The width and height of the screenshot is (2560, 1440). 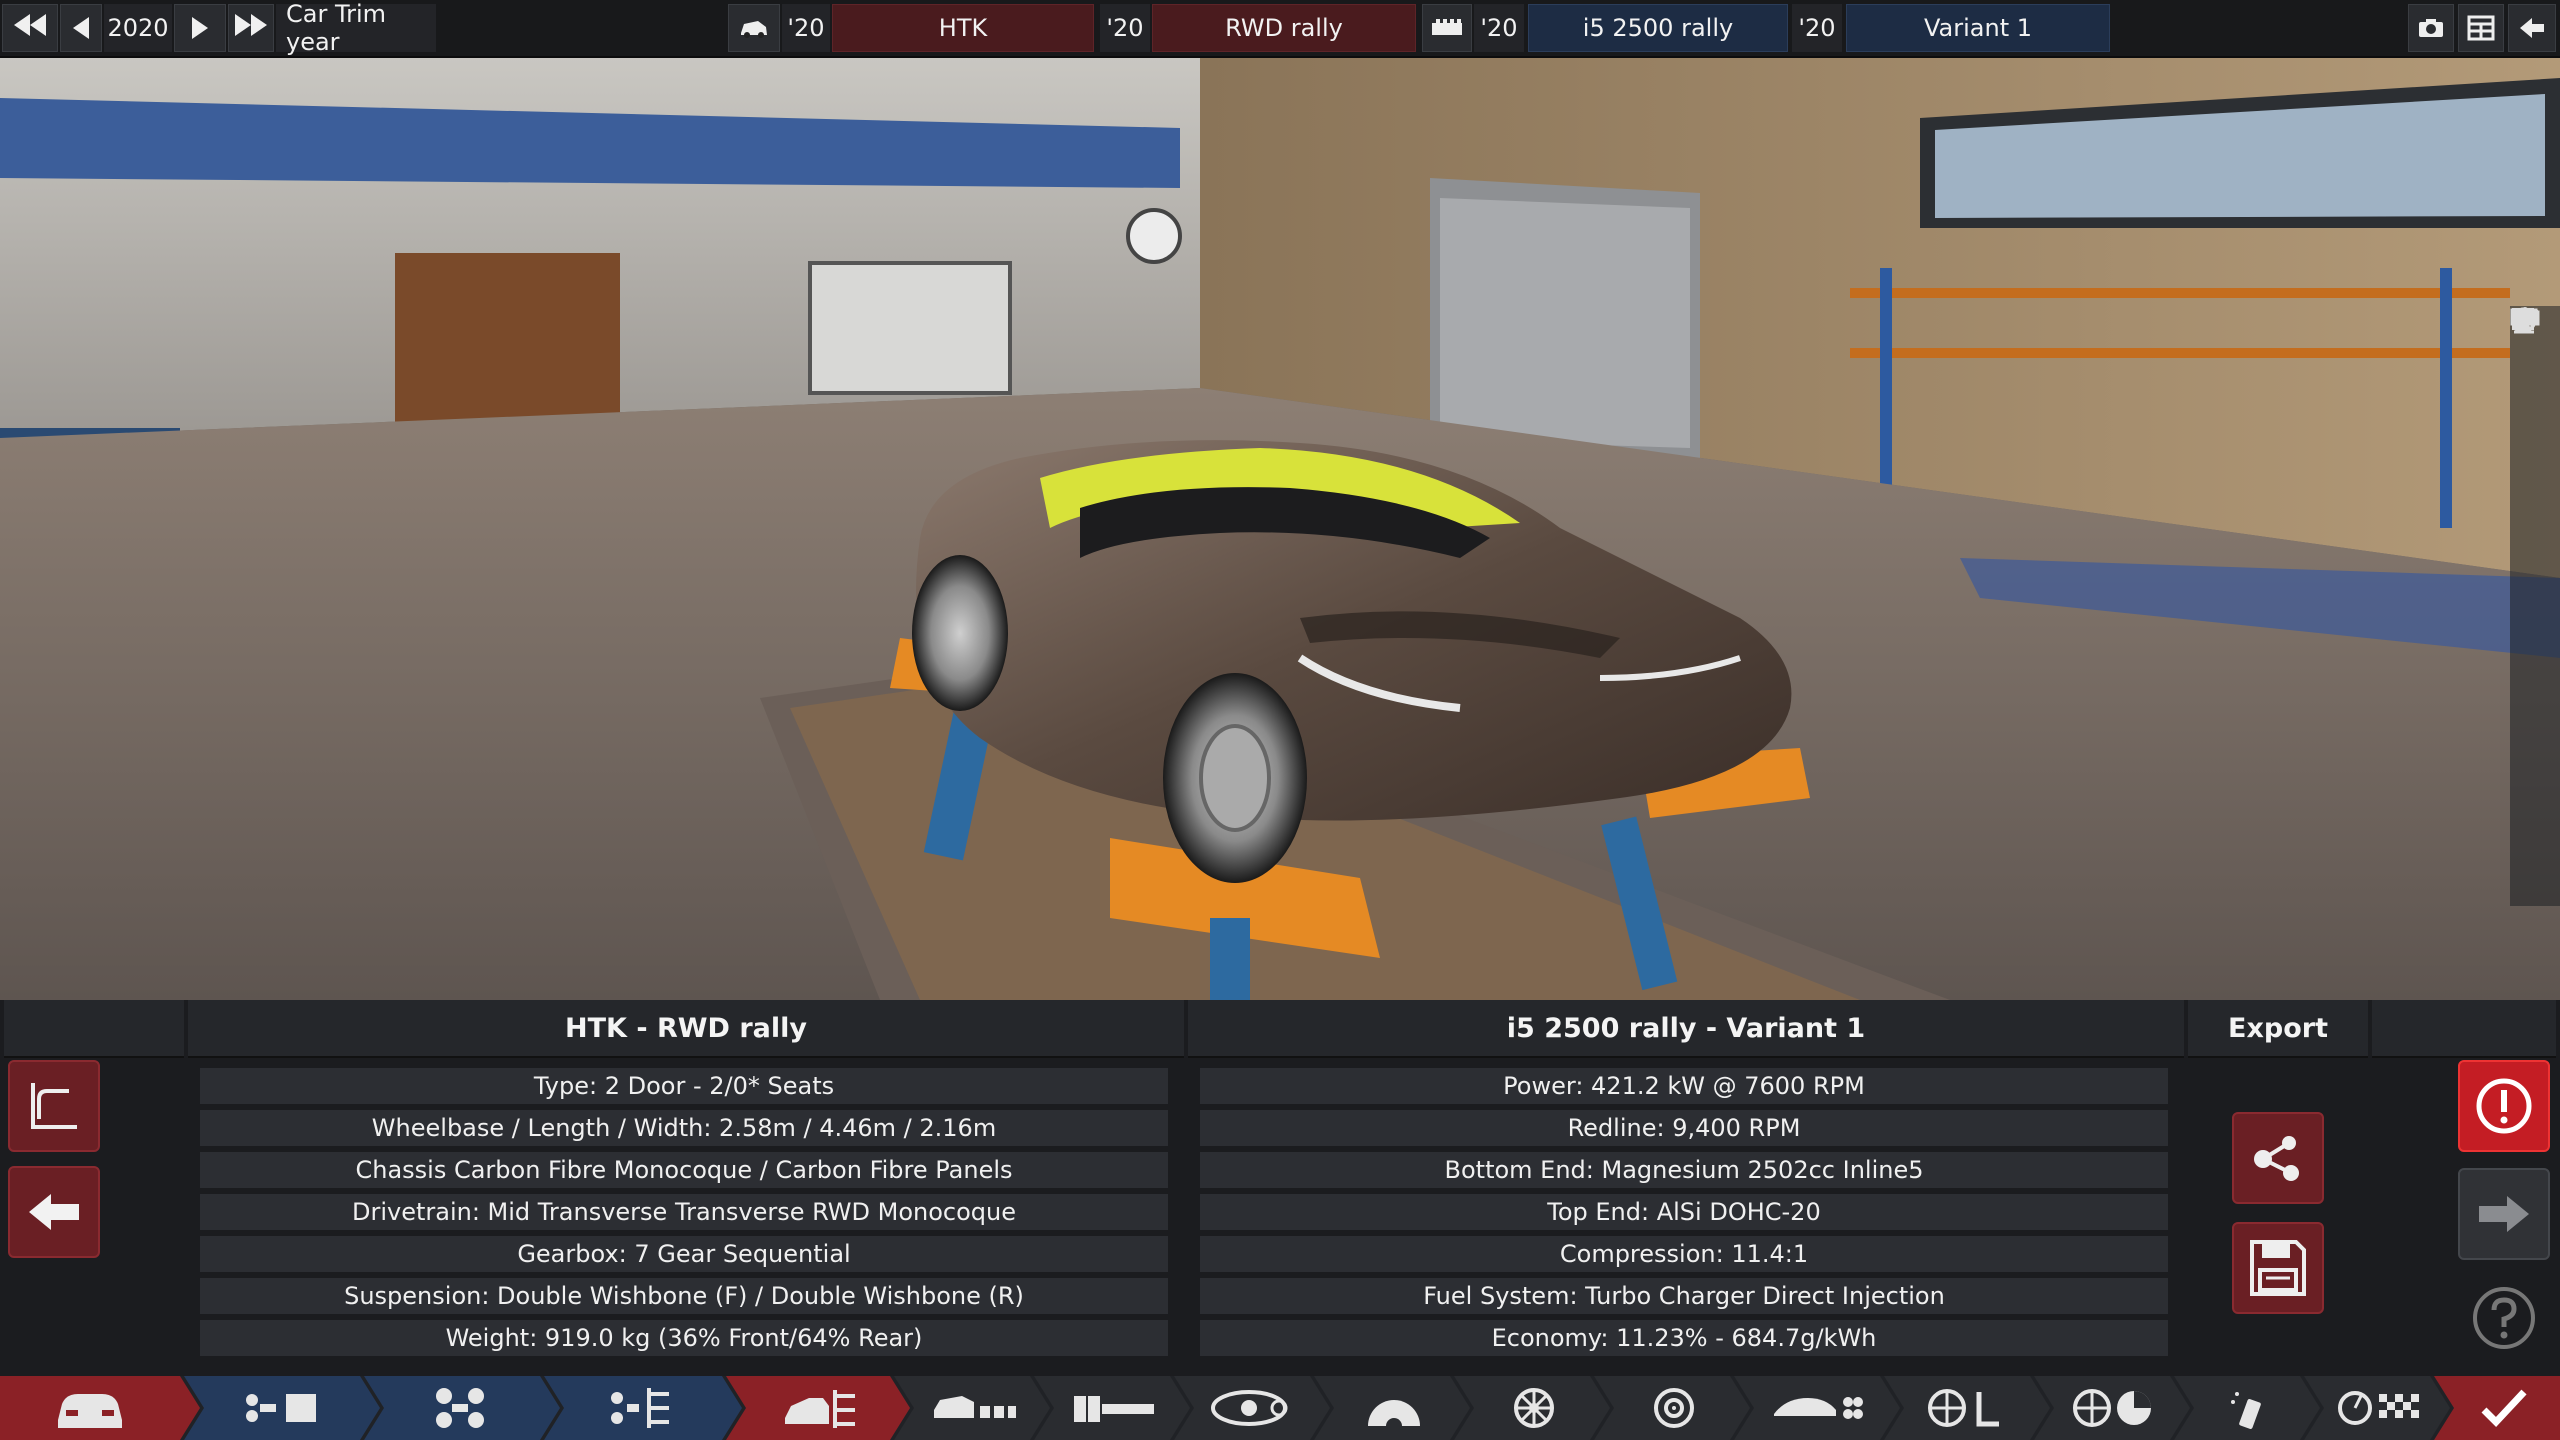 What do you see at coordinates (1686, 1029) in the screenshot?
I see `engine-summary-header: i5 2500 rally - Variant 1` at bounding box center [1686, 1029].